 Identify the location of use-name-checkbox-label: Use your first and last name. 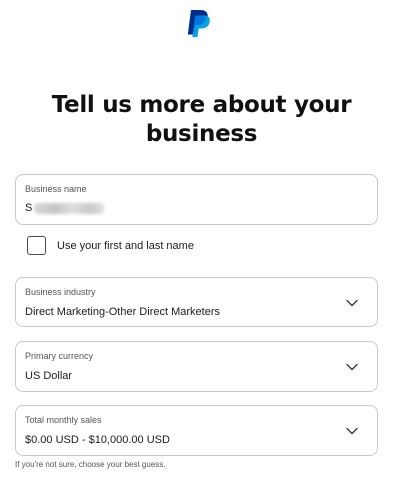
(125, 246).